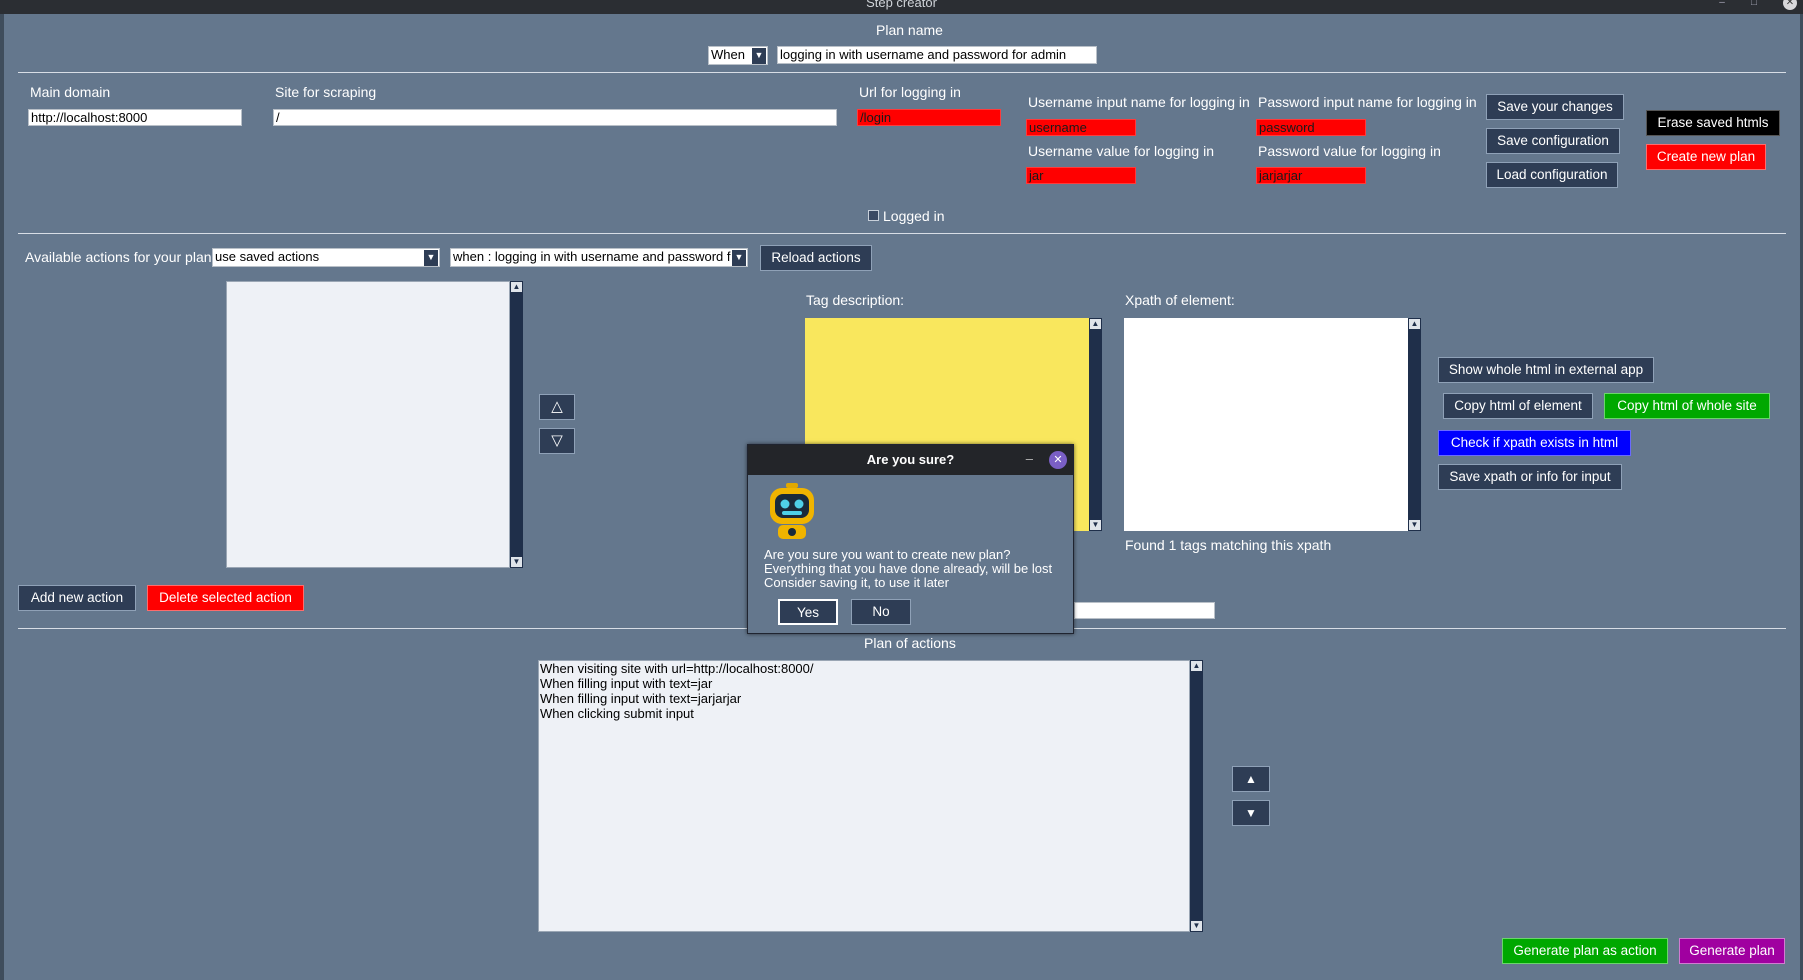 The height and width of the screenshot is (980, 1803). Describe the element at coordinates (1180, 300) in the screenshot. I see `xpath-label: Xpath of element:` at that location.